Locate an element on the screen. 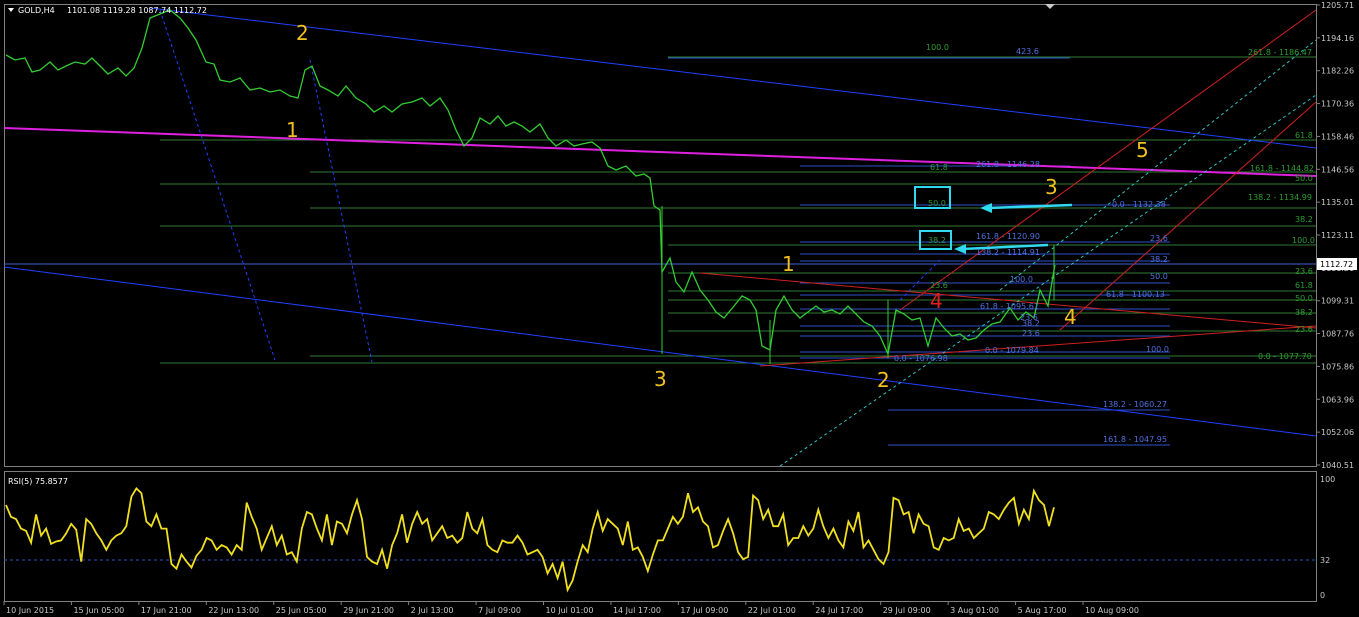 The height and width of the screenshot is (617, 1359). time-tick-label: 10 Jun 2015 is located at coordinates (30, 610).